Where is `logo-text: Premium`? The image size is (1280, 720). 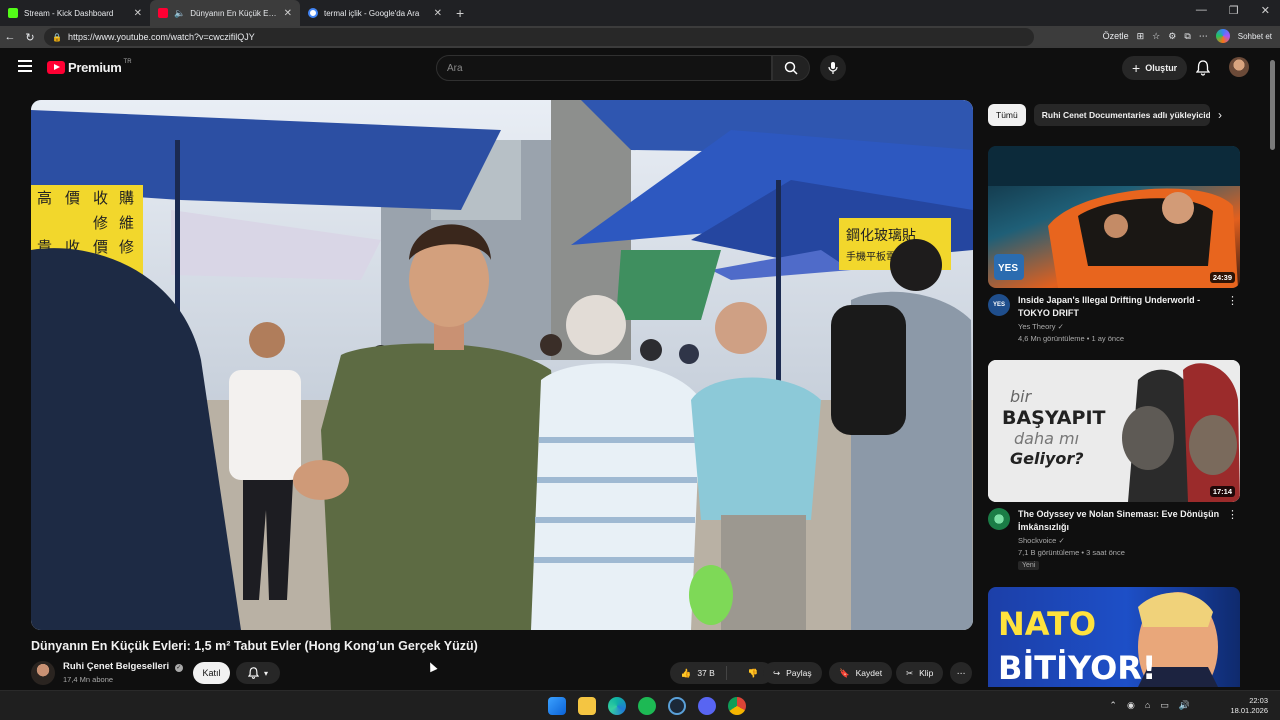
logo-text: Premium is located at coordinates (95, 67).